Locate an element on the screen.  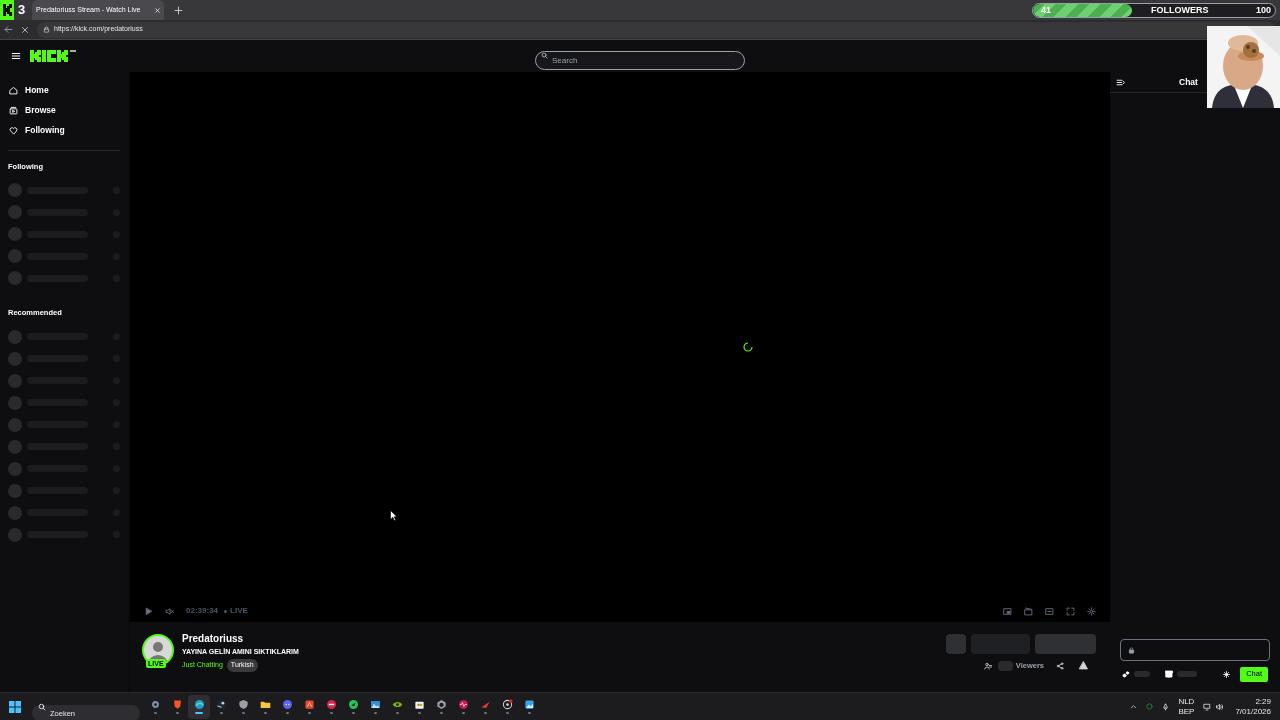
eye-icon is located at coordinates (397, 704).